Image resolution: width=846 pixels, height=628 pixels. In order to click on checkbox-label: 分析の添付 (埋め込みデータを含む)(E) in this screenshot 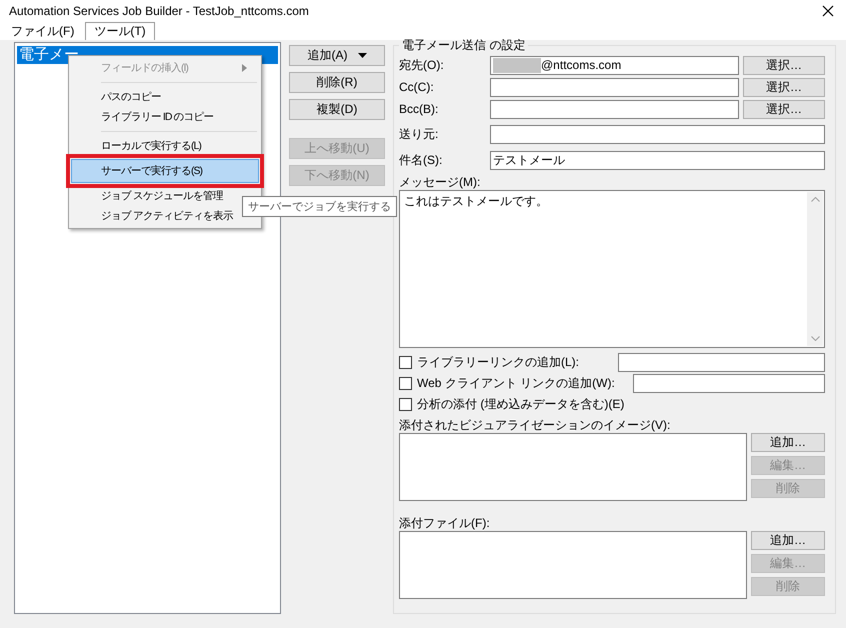, I will do `click(520, 404)`.